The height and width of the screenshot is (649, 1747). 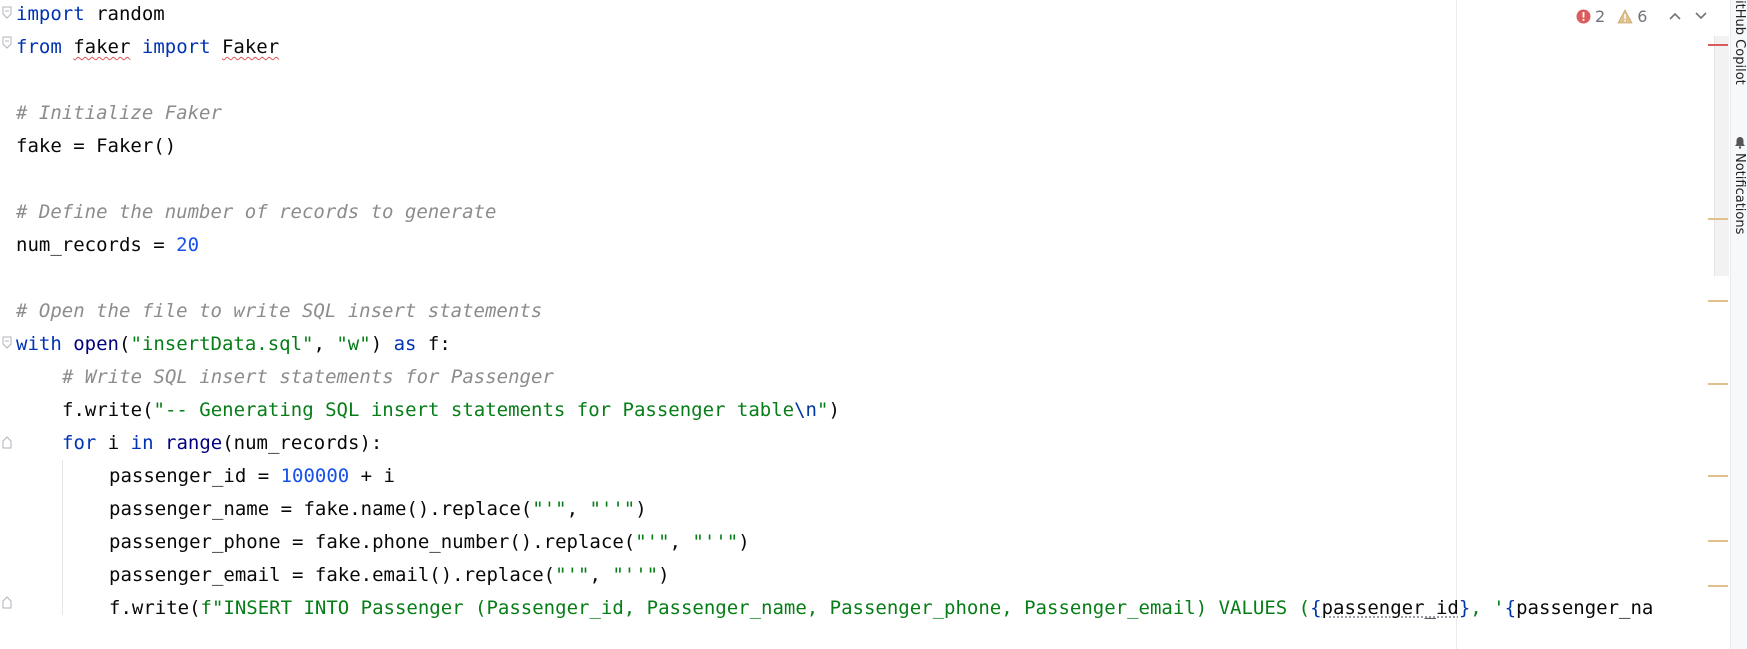 I want to click on github-copilot-label: GitHub Copilot, so click(x=1739, y=42).